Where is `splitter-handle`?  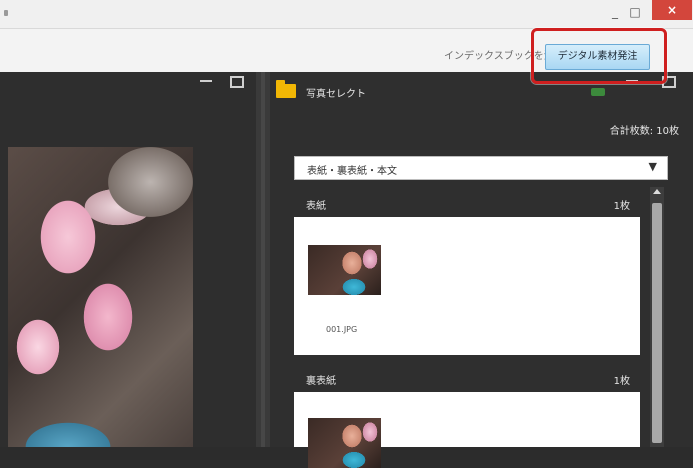
splitter-handle is located at coordinates (263, 259).